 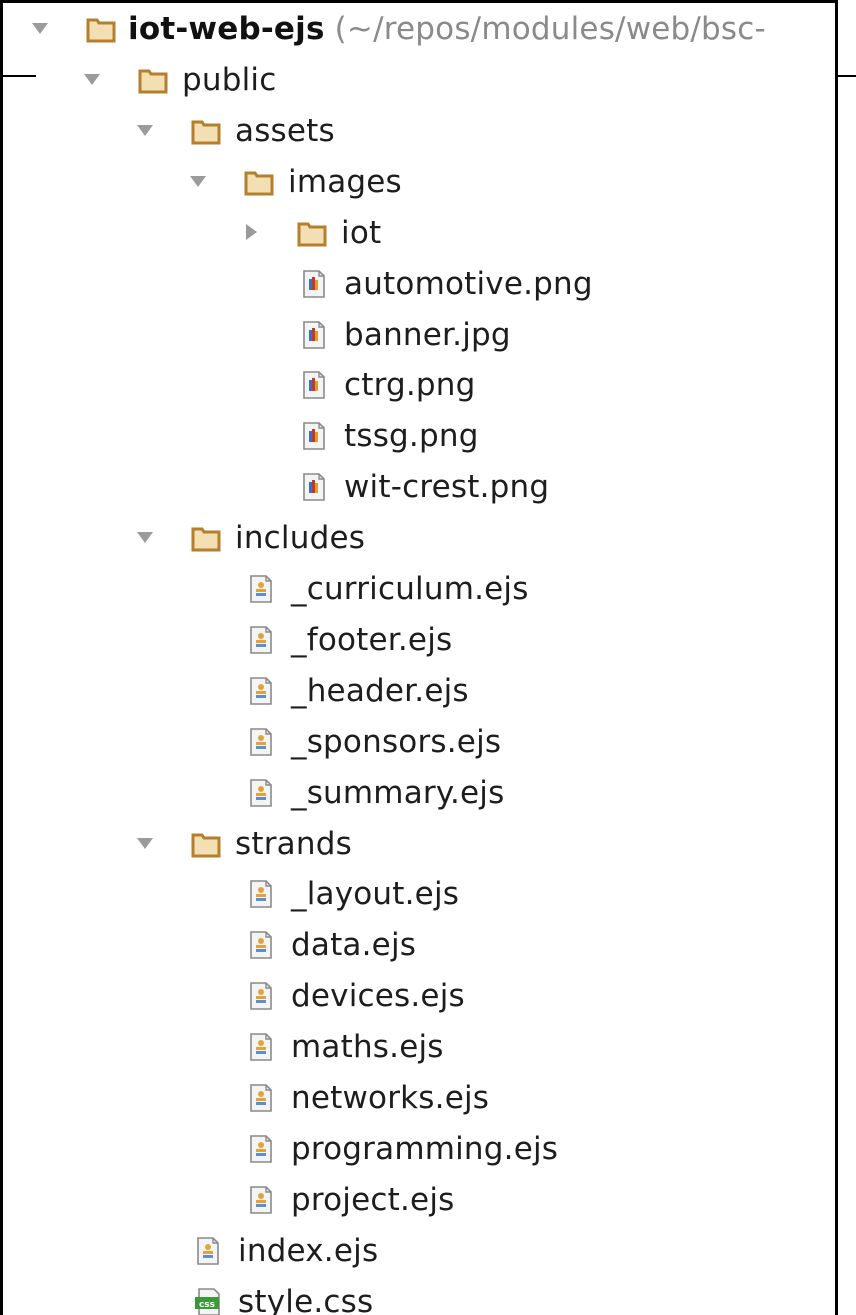 What do you see at coordinates (398, 792) in the screenshot?
I see `file-label: _summary.ejs` at bounding box center [398, 792].